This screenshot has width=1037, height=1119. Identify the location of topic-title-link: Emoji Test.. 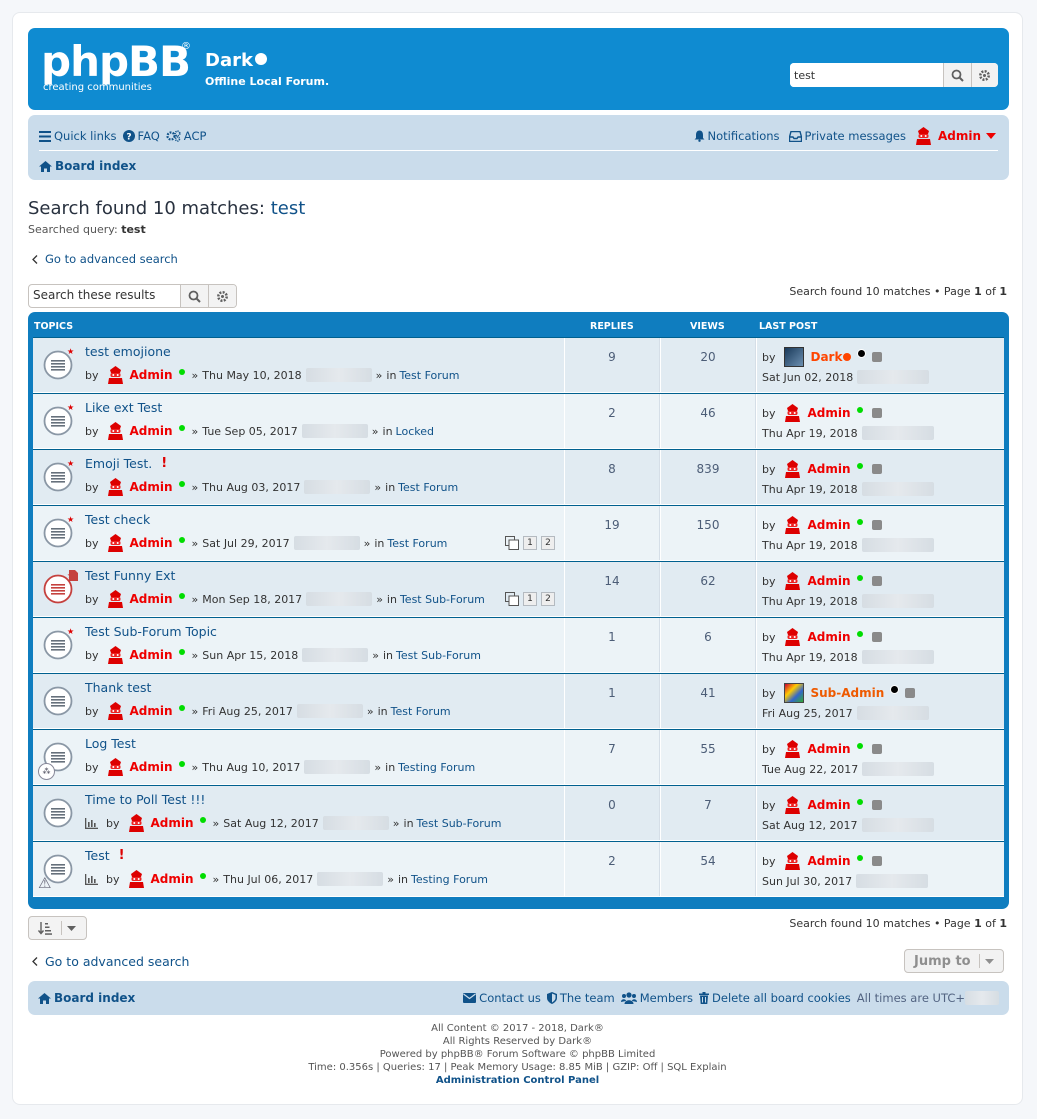
(118, 463).